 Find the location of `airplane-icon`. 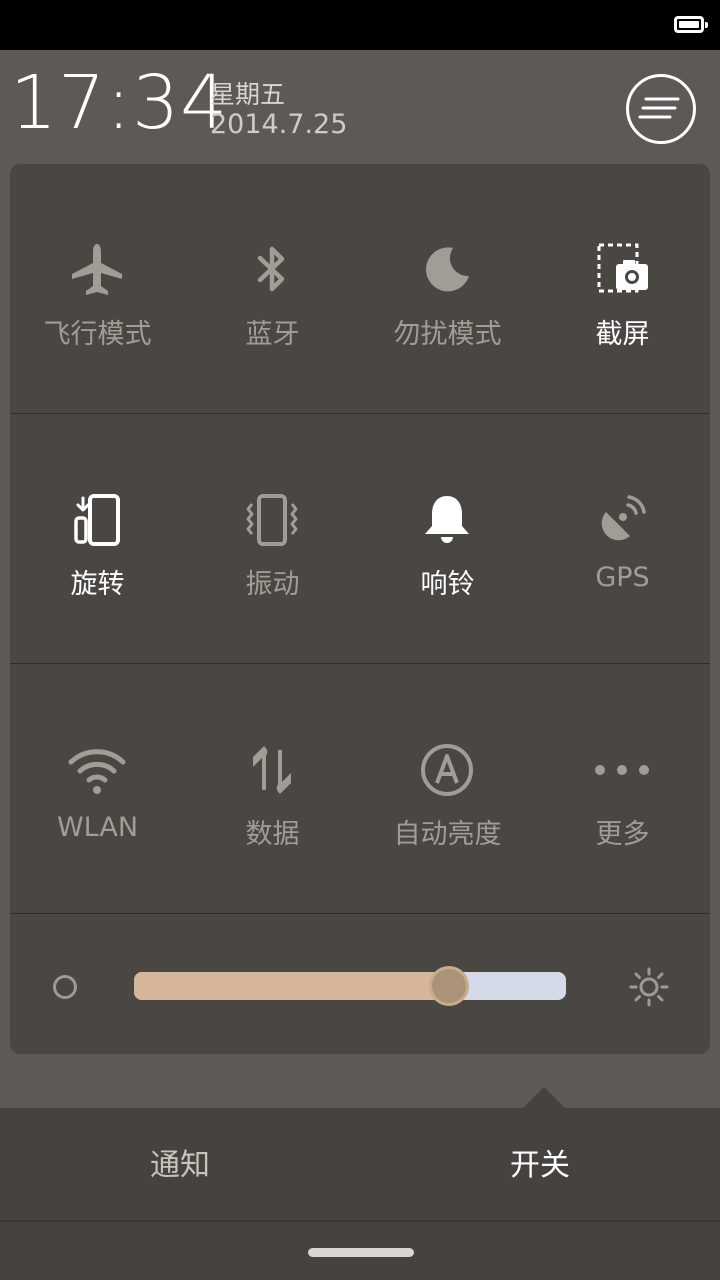

airplane-icon is located at coordinates (97, 269).